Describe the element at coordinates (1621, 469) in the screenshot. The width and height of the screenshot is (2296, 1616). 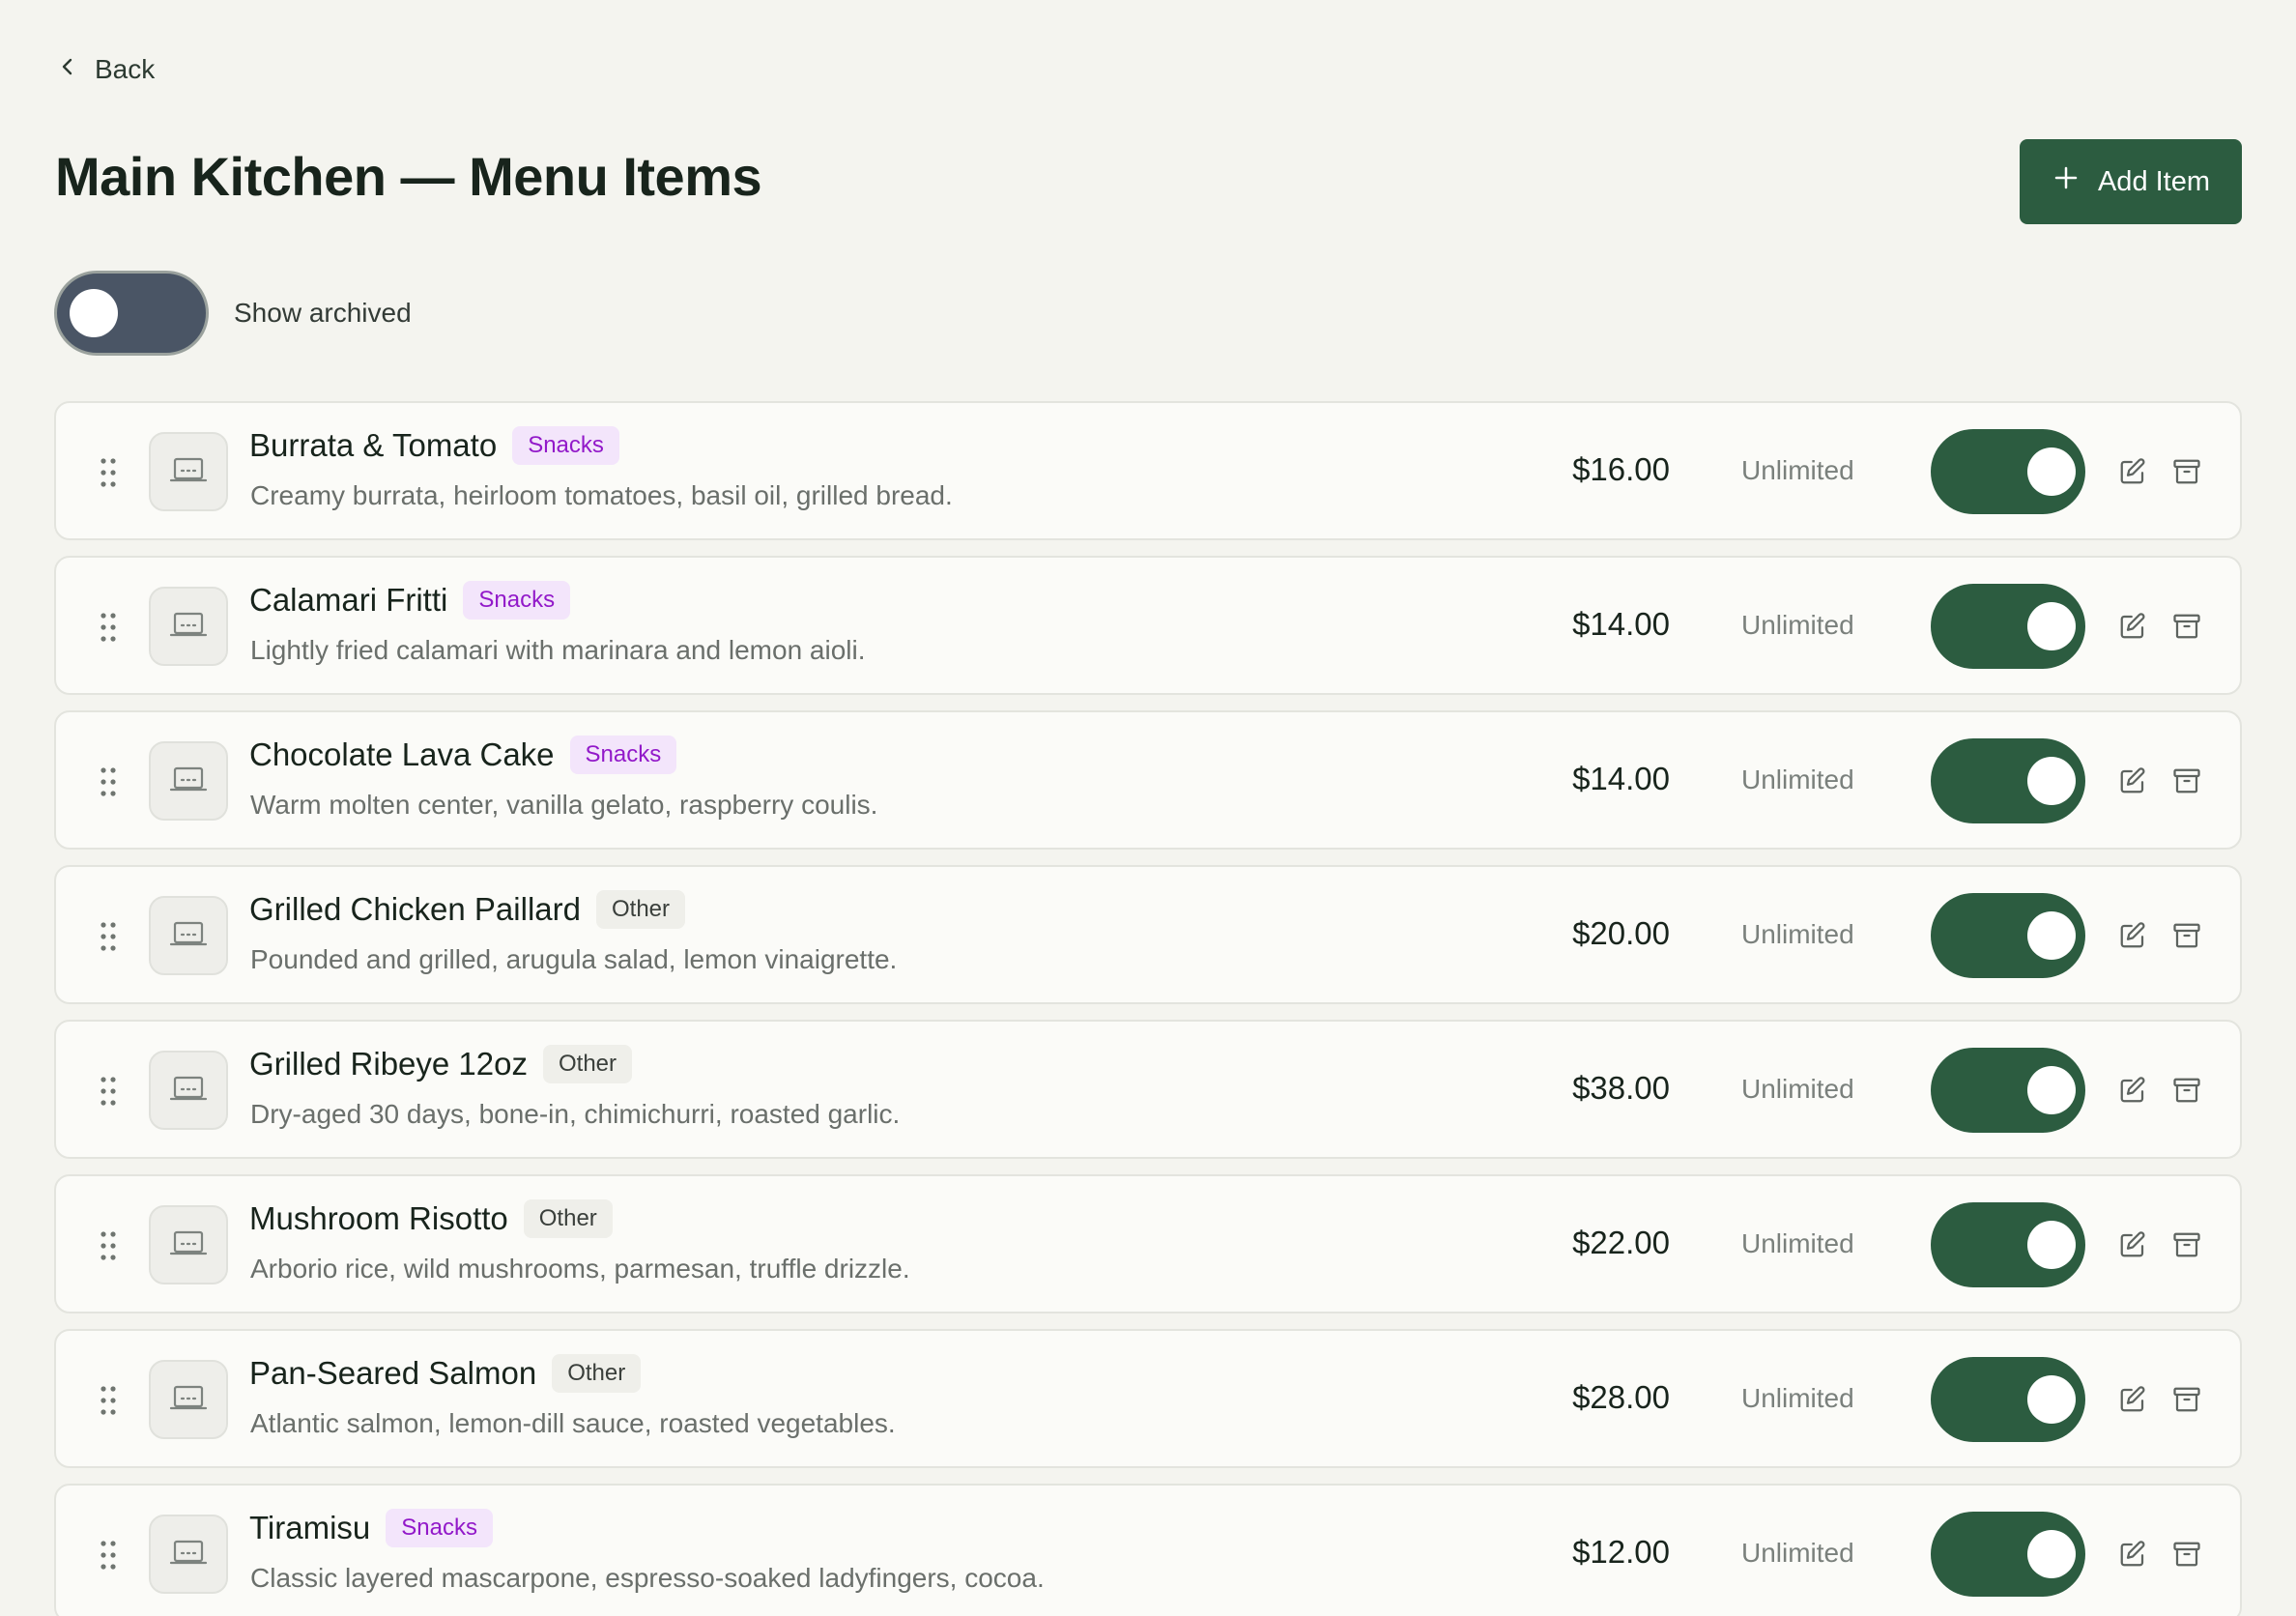
I see `item-price: $16.00` at that location.